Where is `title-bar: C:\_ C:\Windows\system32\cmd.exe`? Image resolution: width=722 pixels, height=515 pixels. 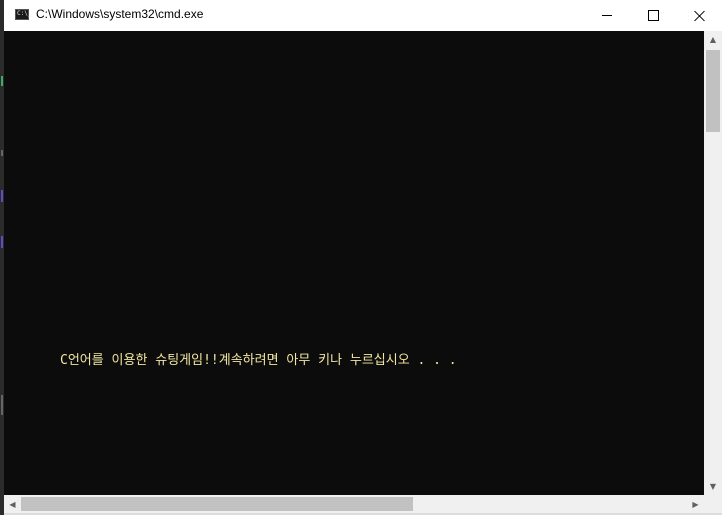
title-bar: C:\_ C:\Windows\system32\cmd.exe is located at coordinates (363, 15).